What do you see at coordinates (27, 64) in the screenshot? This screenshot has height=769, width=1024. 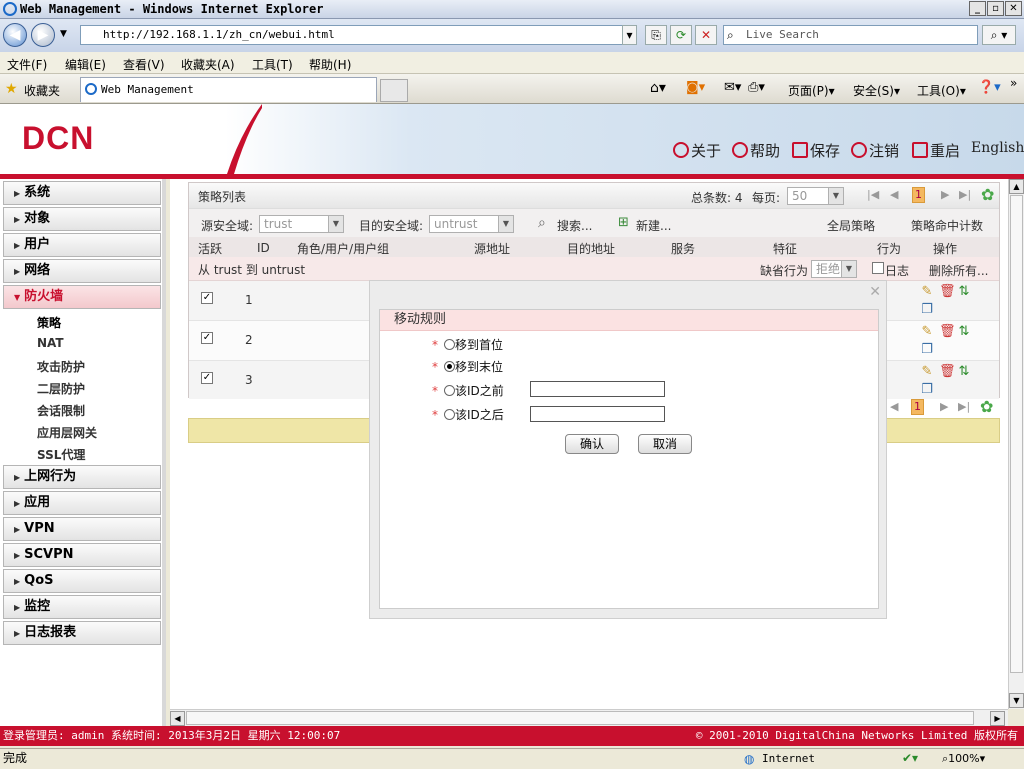 I see `menu-file: 文件(F)` at bounding box center [27, 64].